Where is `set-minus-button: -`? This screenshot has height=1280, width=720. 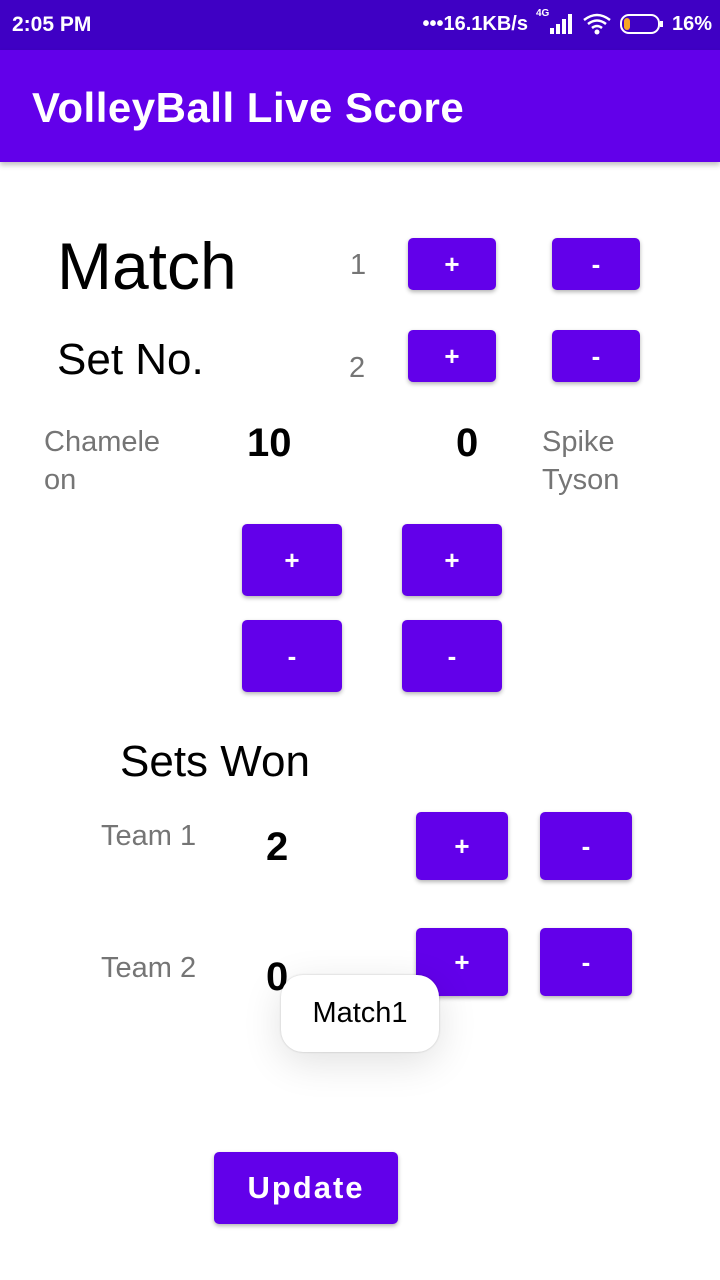
set-minus-button: - is located at coordinates (596, 356).